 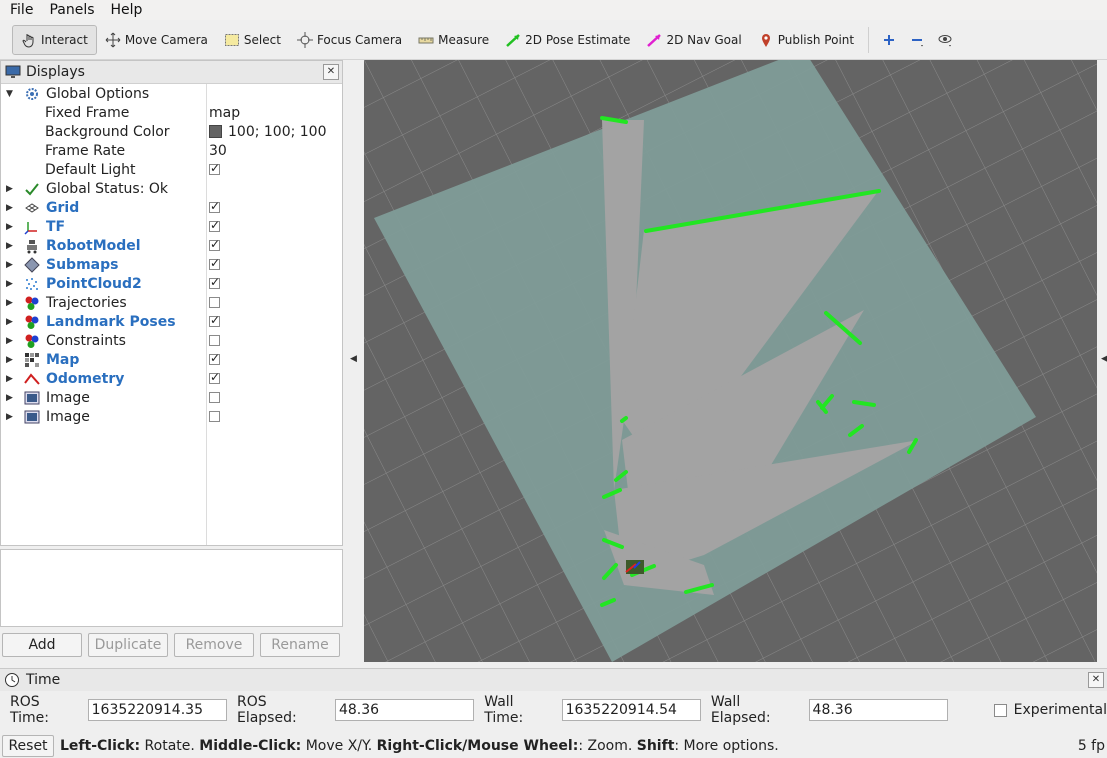 I want to click on tree-row-image-2: ▶ Image, so click(x=171, y=416).